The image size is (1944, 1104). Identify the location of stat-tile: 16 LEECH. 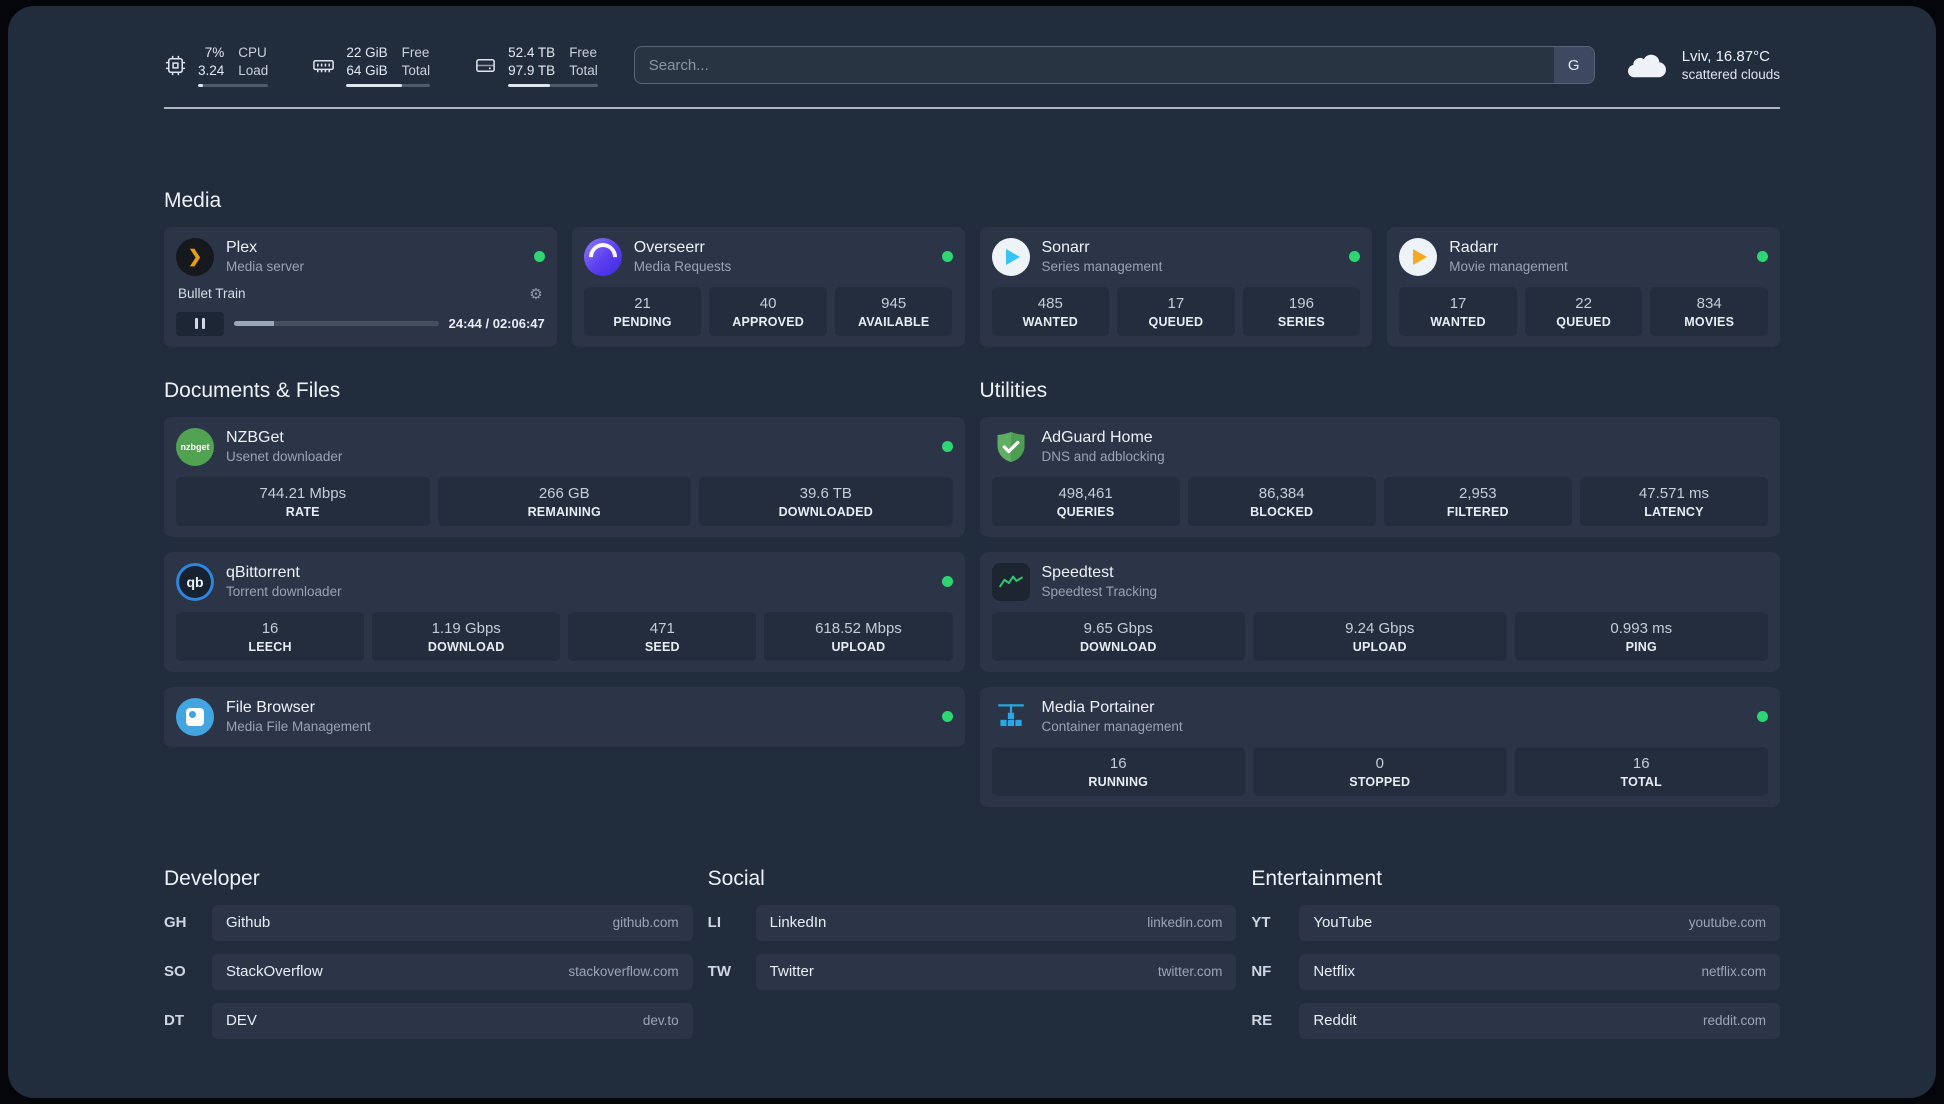
(270, 636).